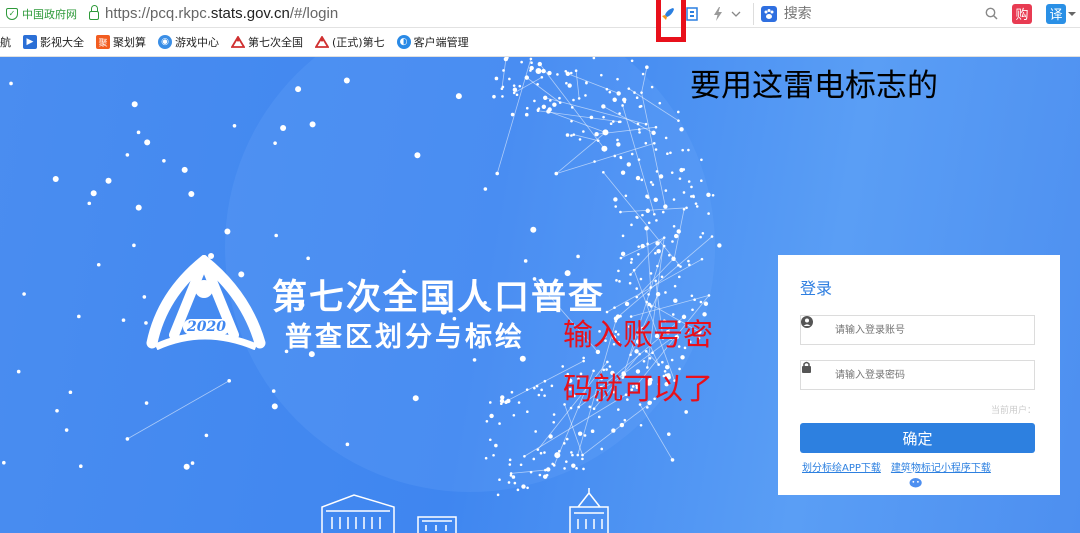 The height and width of the screenshot is (533, 1080). What do you see at coordinates (638, 335) in the screenshot?
I see `annotation-red-line1: 输入账号密` at bounding box center [638, 335].